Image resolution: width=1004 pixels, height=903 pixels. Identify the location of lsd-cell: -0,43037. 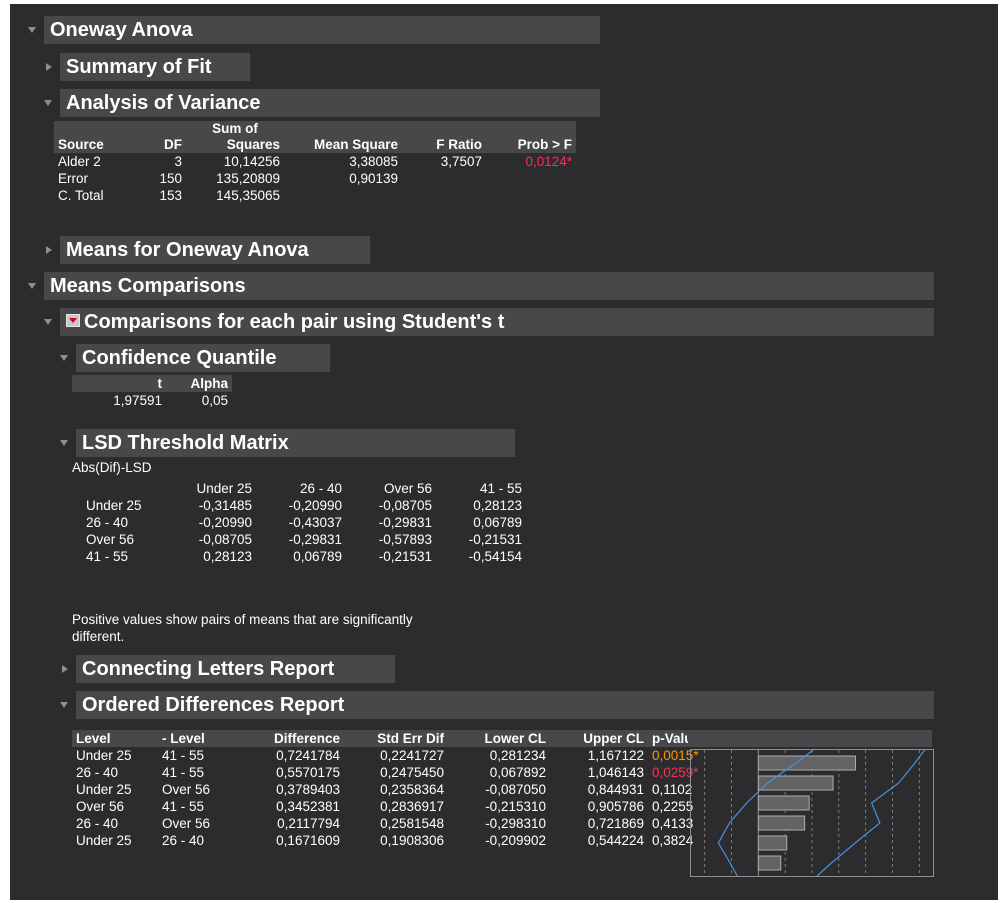
(315, 522).